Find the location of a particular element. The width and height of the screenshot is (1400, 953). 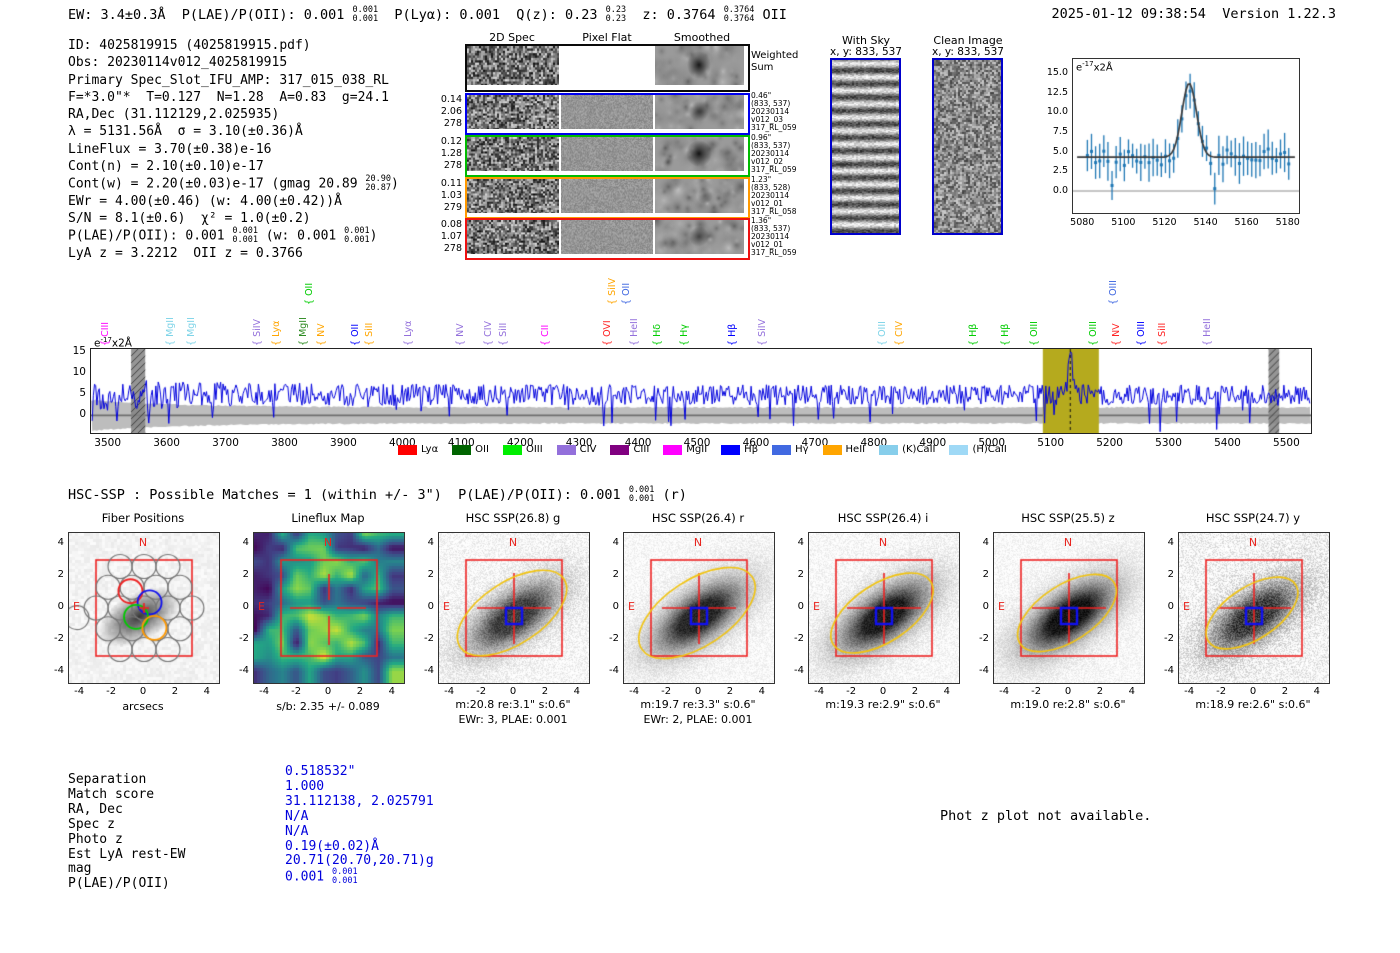

info-line: ID: 4025819915 (4025819915.pdf) is located at coordinates (233, 45).